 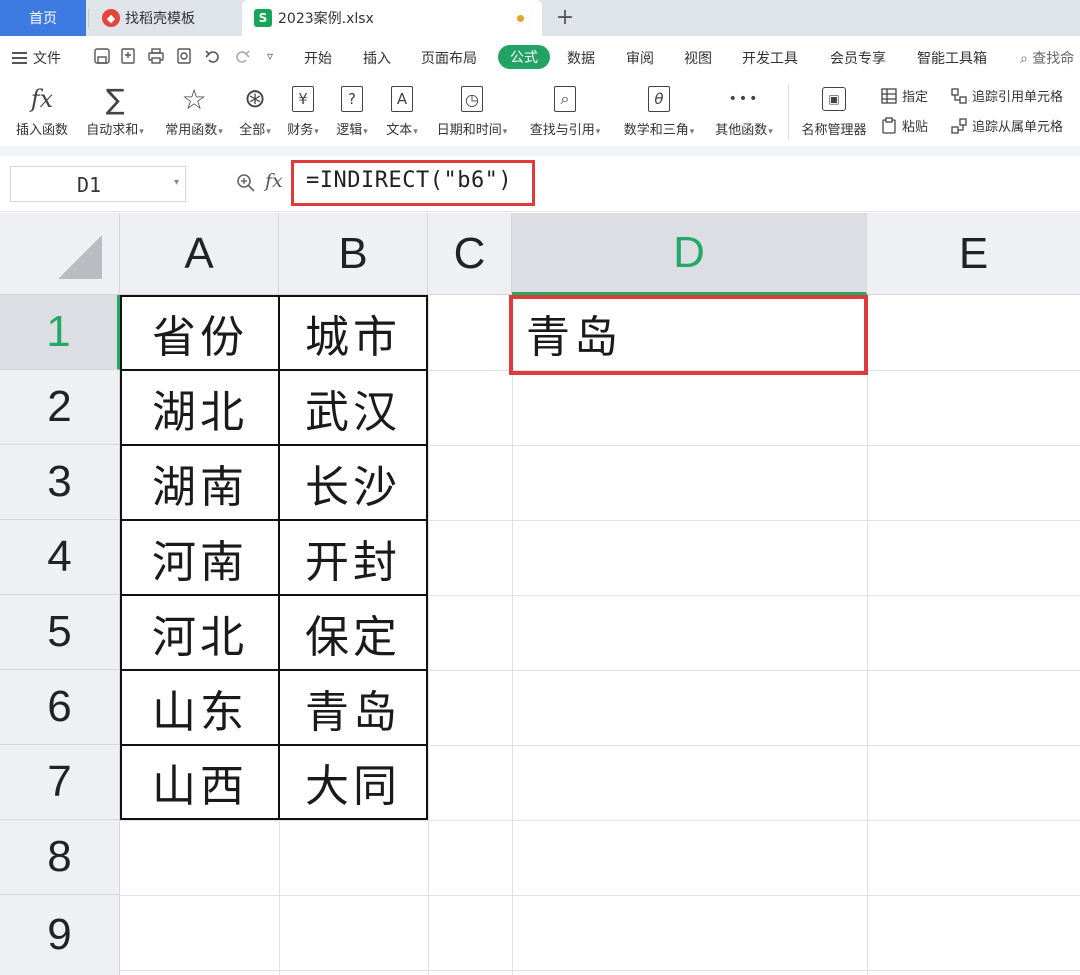 I want to click on cell-a3: 湖南, so click(x=200, y=483).